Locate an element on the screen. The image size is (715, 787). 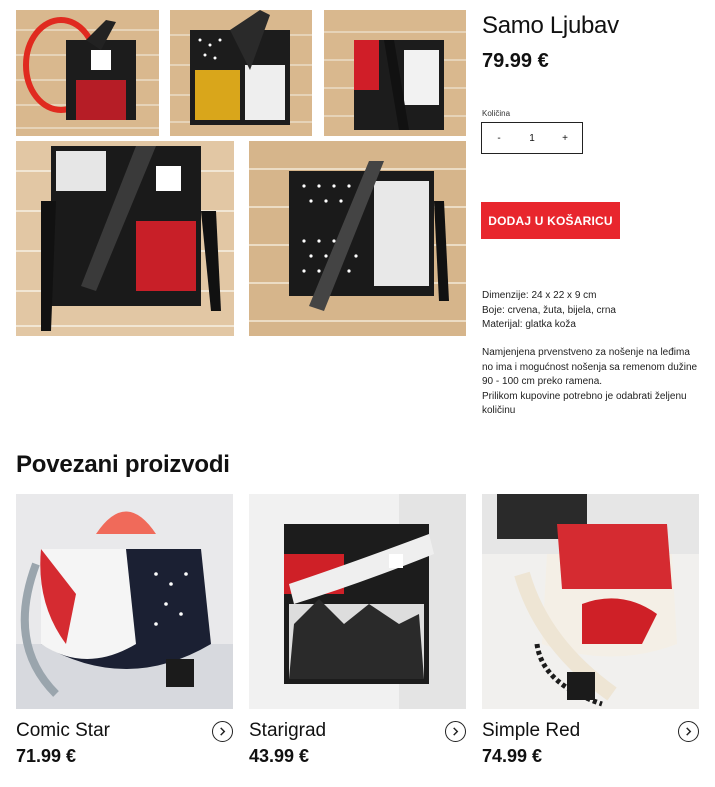
related-product-name: Simple Red is located at coordinates (531, 731).